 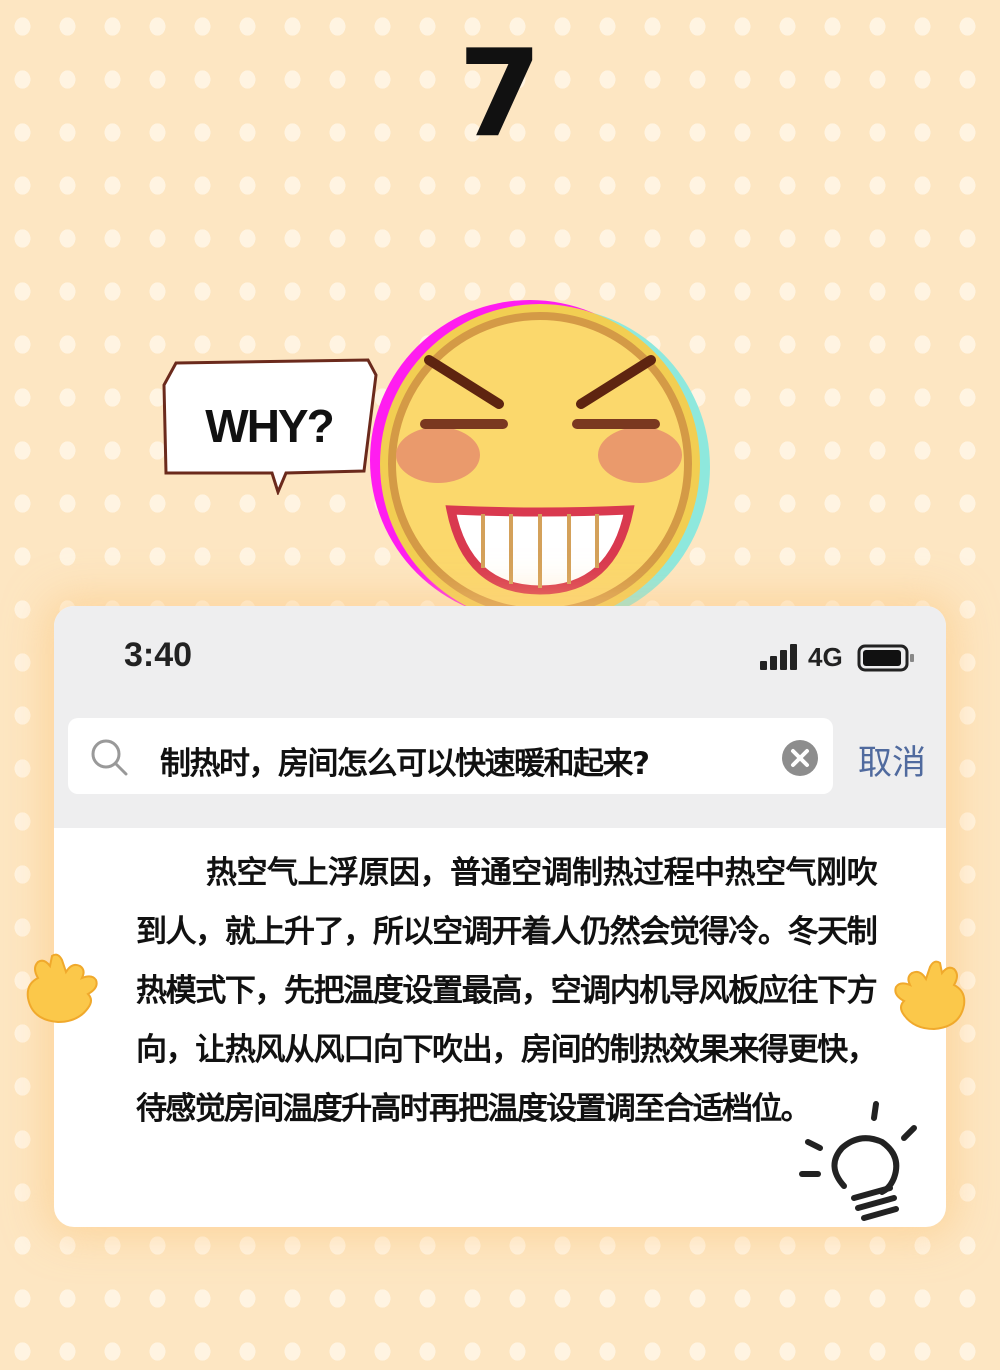 What do you see at coordinates (892, 759) in the screenshot?
I see `cancel-button: 取消` at bounding box center [892, 759].